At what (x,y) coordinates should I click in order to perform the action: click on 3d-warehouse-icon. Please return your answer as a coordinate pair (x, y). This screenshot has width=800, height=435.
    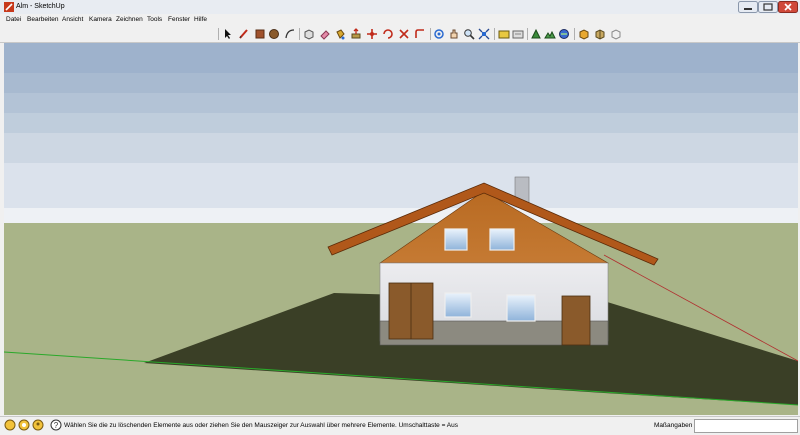
    Looking at the image, I should click on (616, 34).